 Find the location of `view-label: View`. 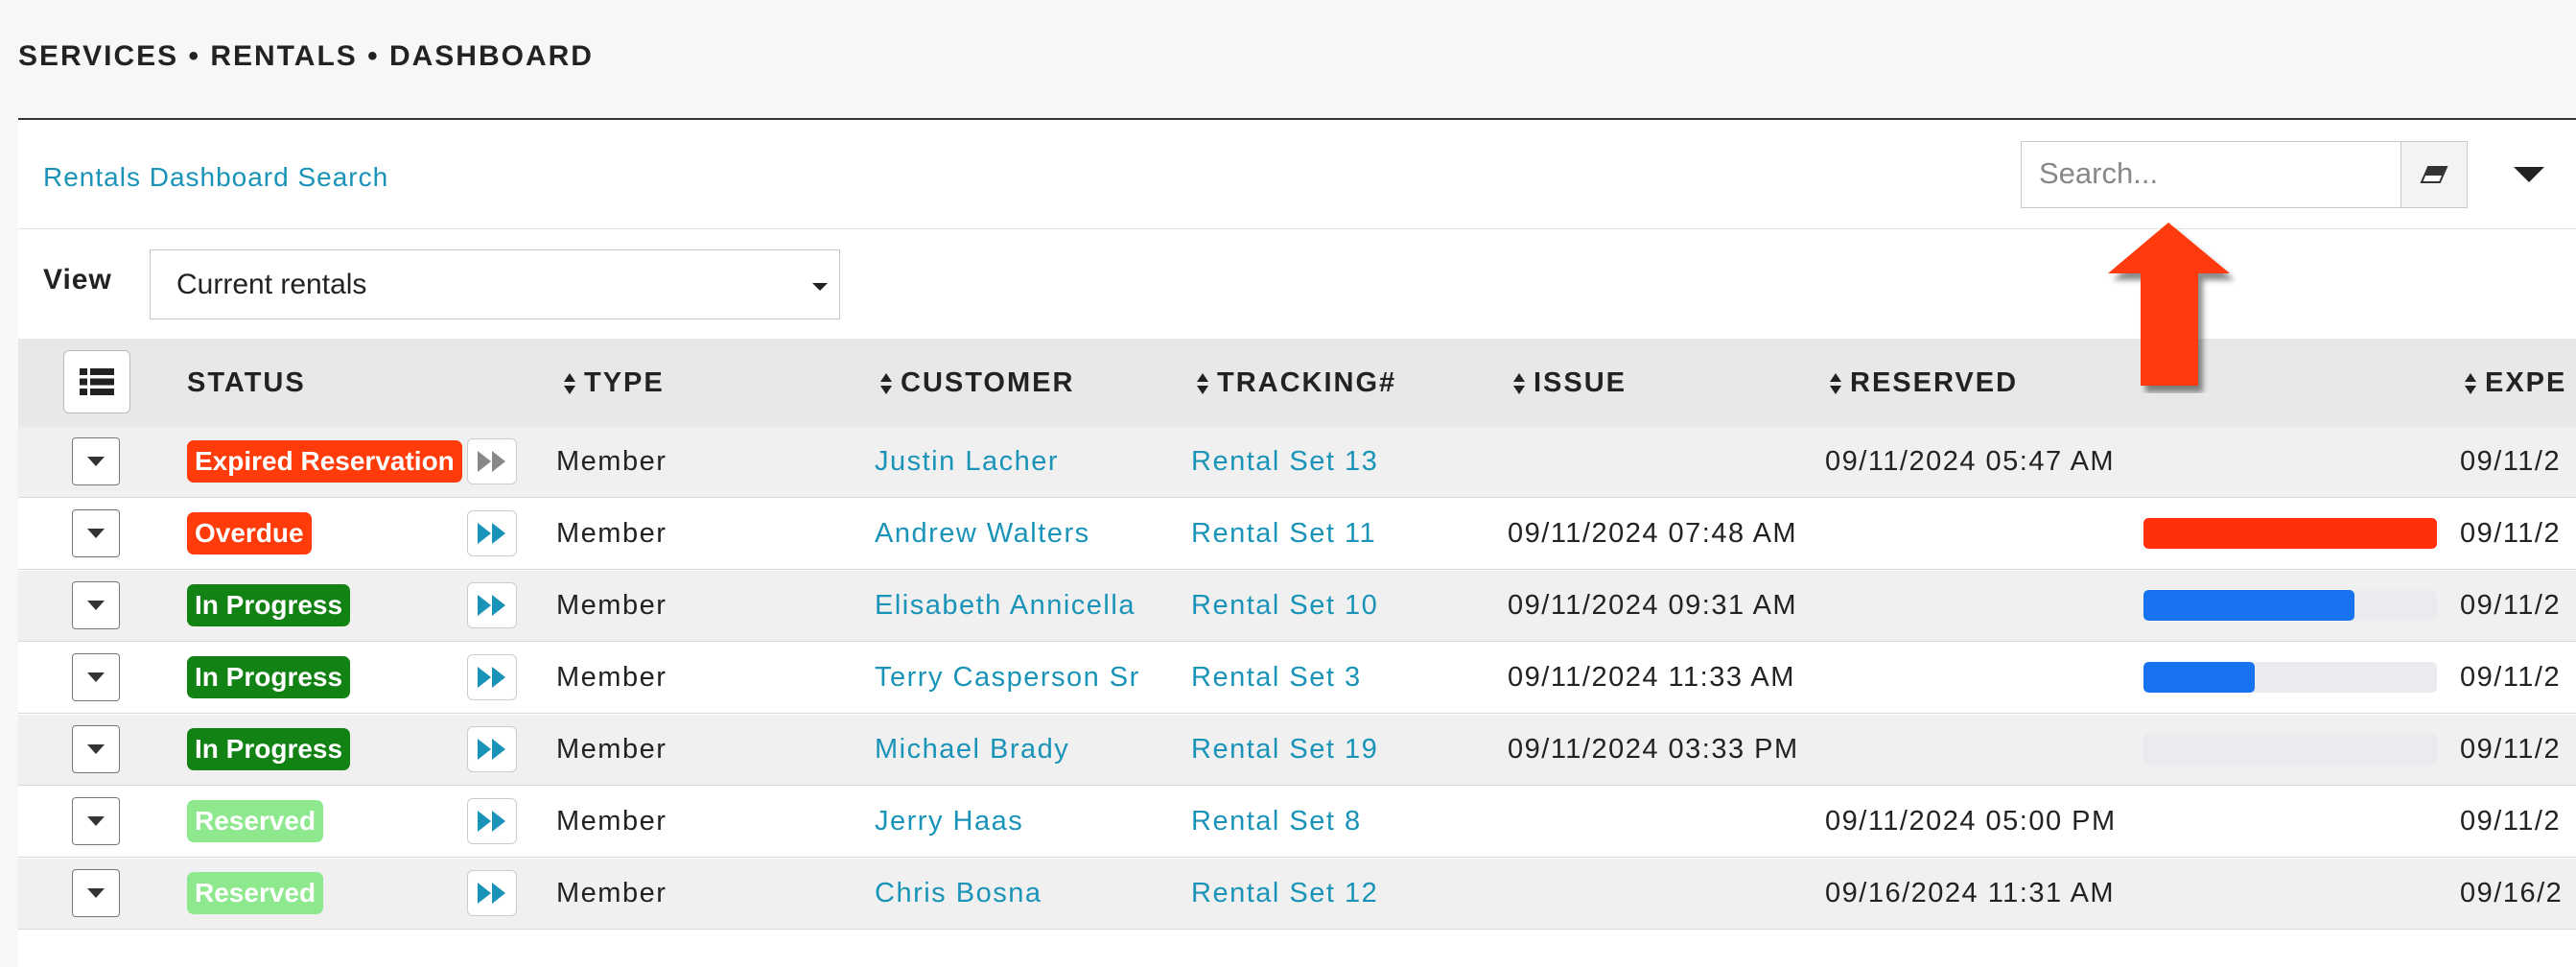

view-label: View is located at coordinates (77, 280).